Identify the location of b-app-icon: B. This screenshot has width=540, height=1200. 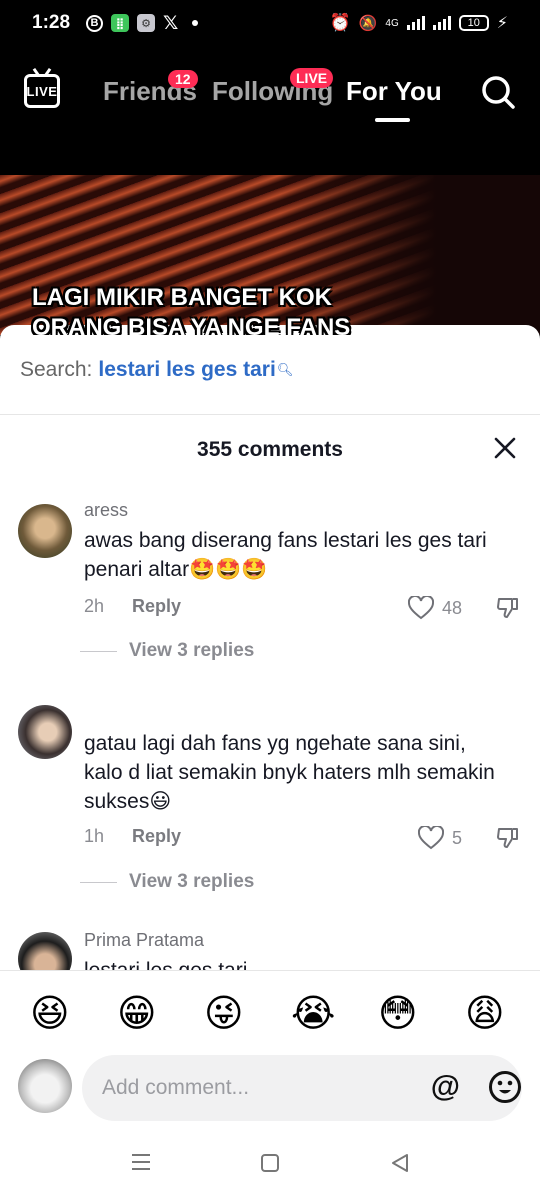
(95, 23).